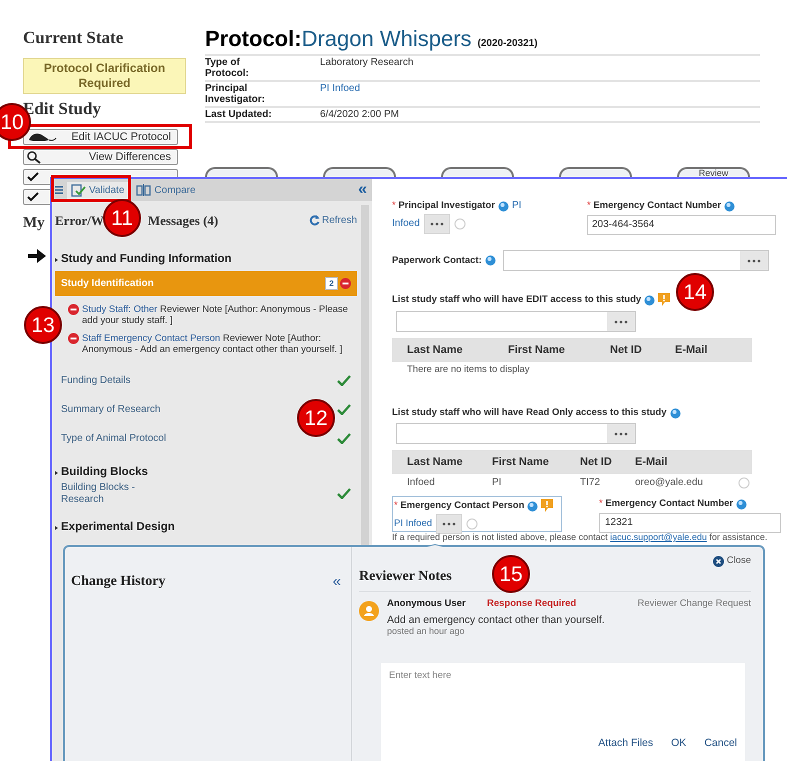  I want to click on table-cell-text: TI72, so click(591, 483).